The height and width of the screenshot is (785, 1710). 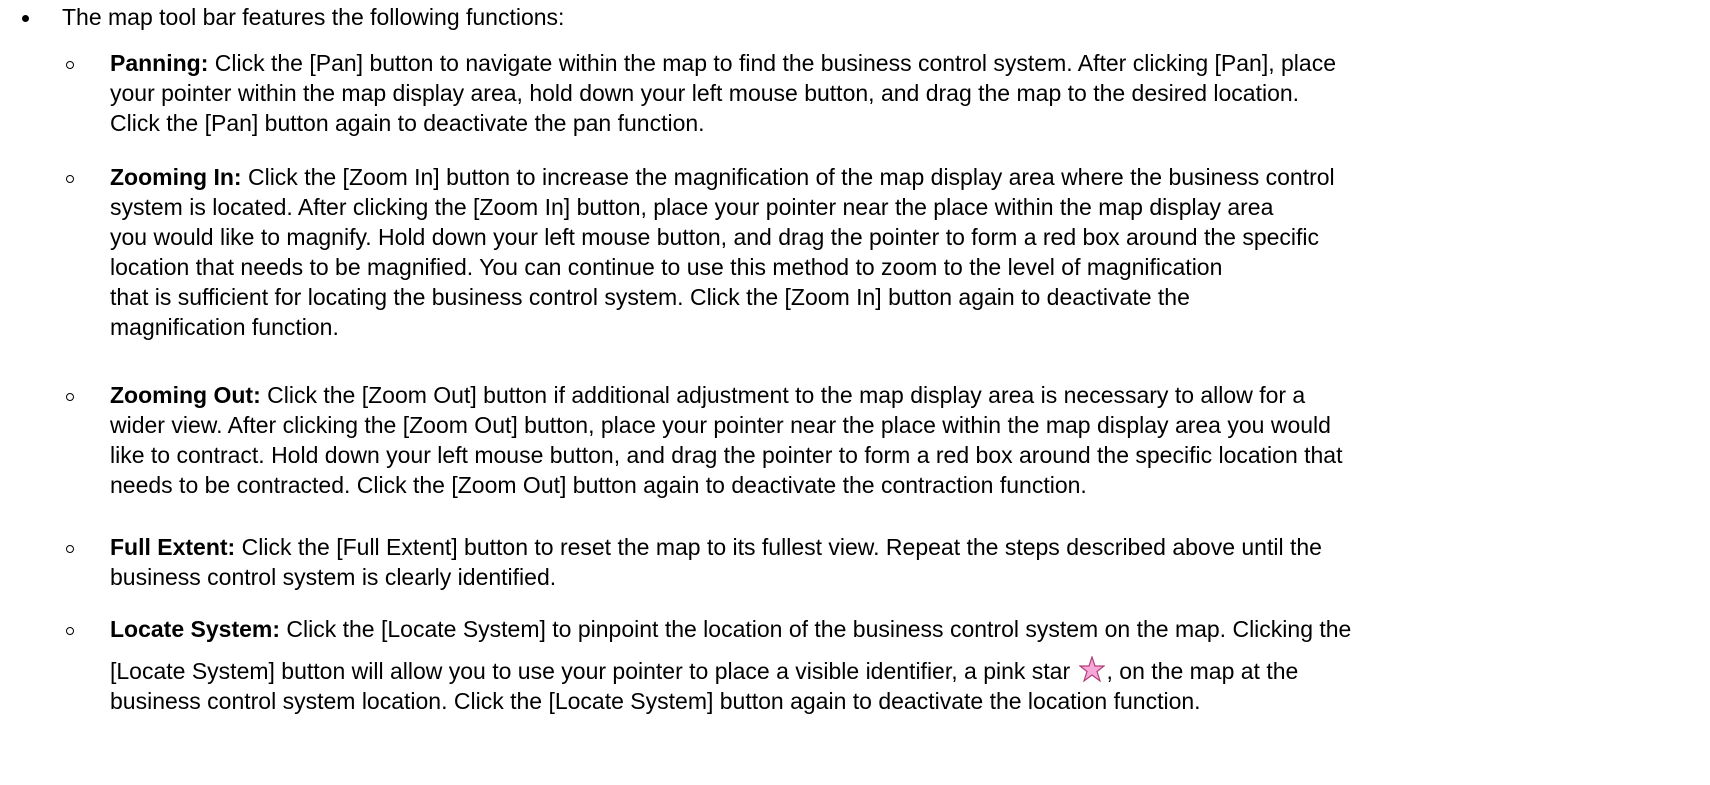 What do you see at coordinates (195, 629) in the screenshot?
I see `item-title: Locate System:` at bounding box center [195, 629].